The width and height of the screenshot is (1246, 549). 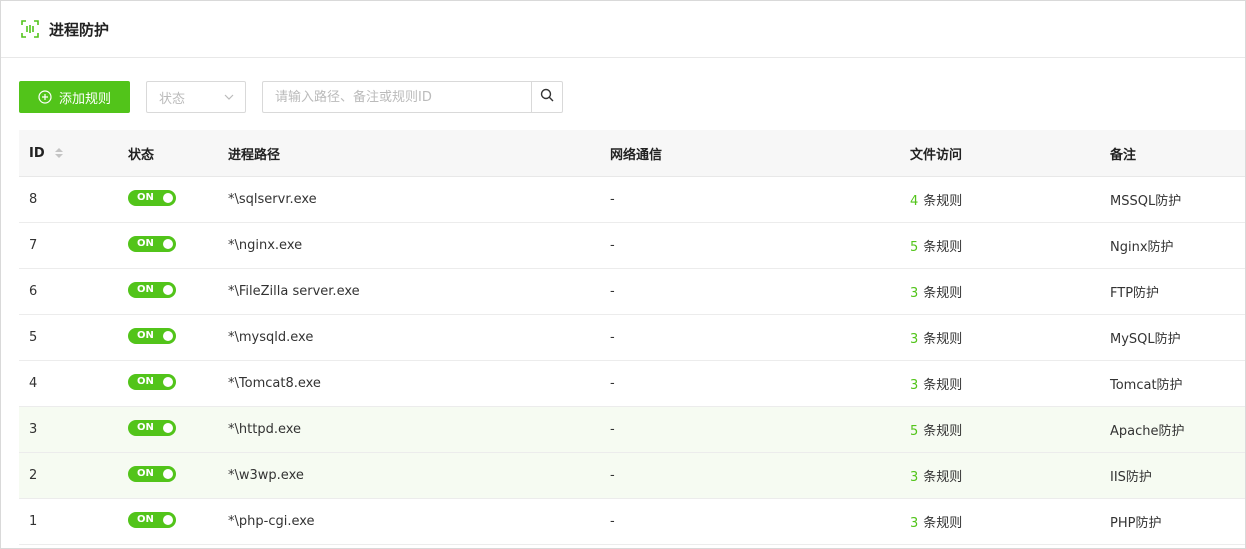 I want to click on row-id: 1, so click(x=33, y=521).